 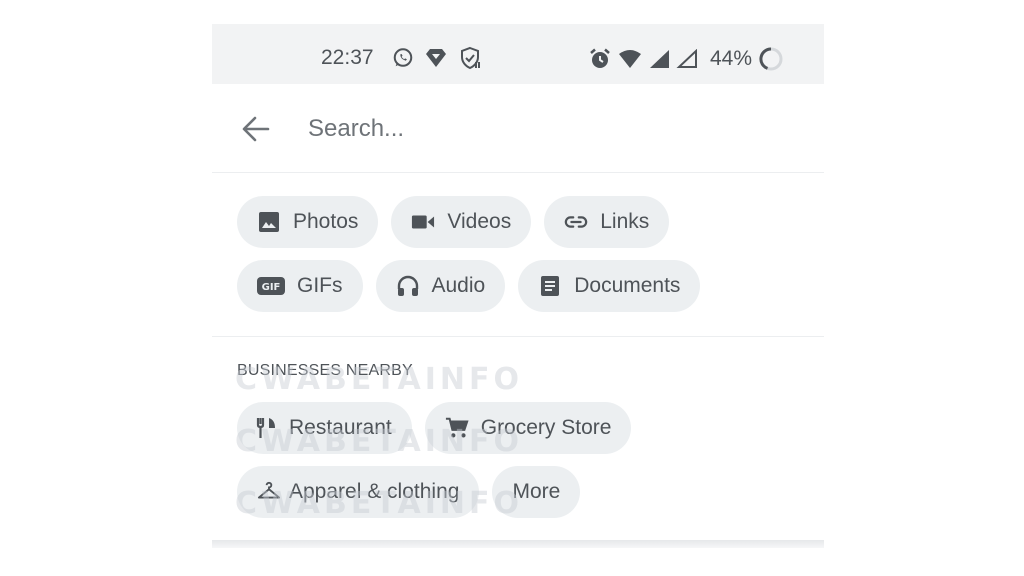 I want to click on chip-videos: Videos, so click(x=461, y=222).